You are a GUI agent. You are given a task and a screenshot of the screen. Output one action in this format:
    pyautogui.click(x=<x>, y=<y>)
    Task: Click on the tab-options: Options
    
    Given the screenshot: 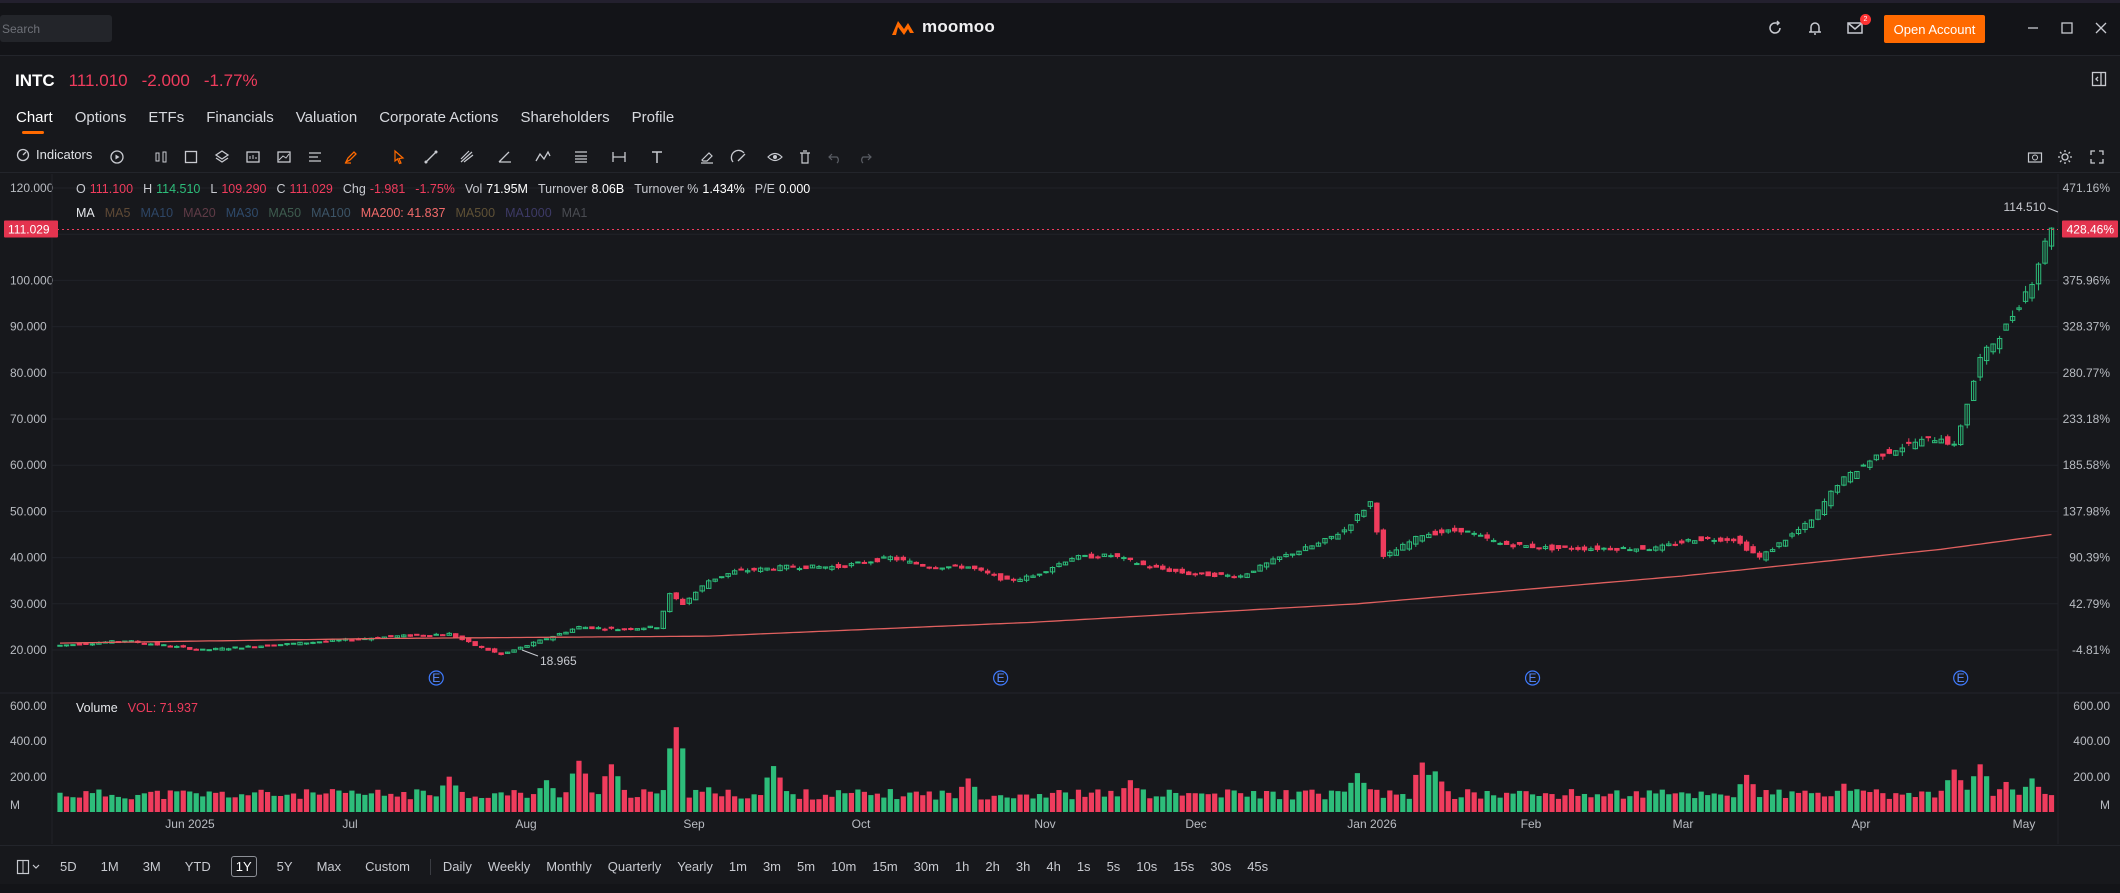 What is the action you would take?
    pyautogui.click(x=101, y=121)
    